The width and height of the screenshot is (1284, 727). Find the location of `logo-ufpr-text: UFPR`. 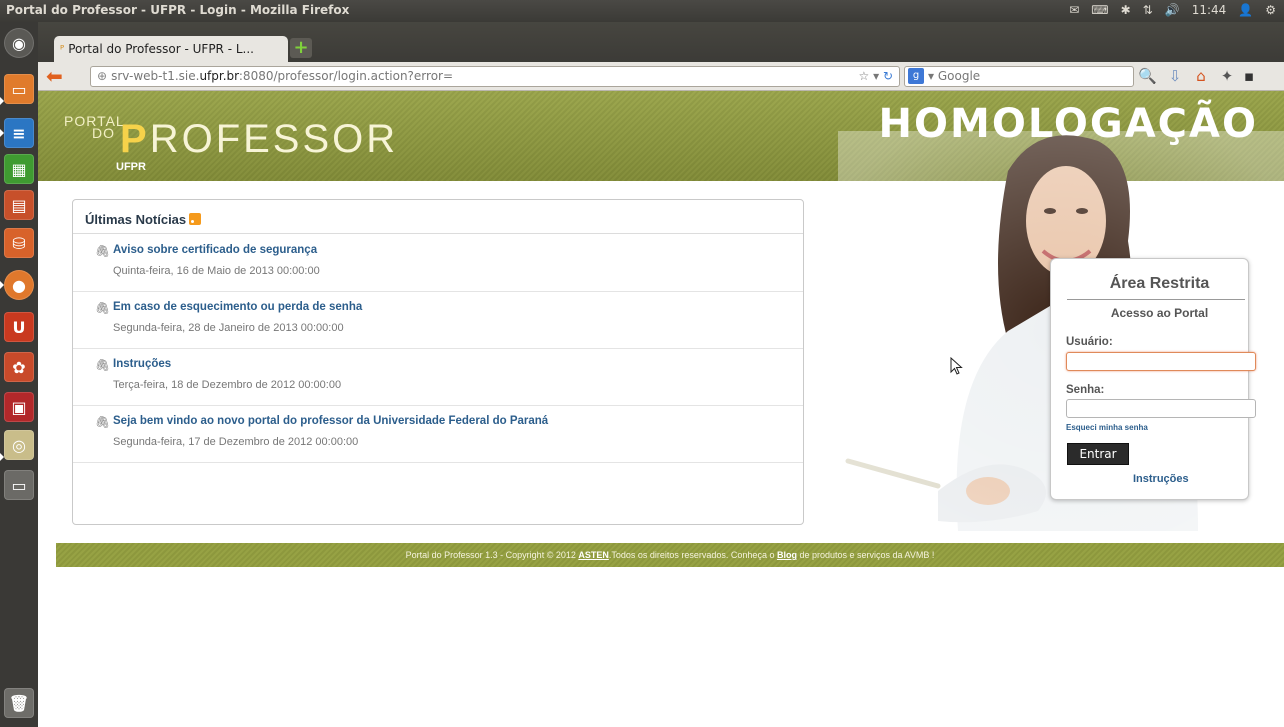

logo-ufpr-text: UFPR is located at coordinates (131, 167).